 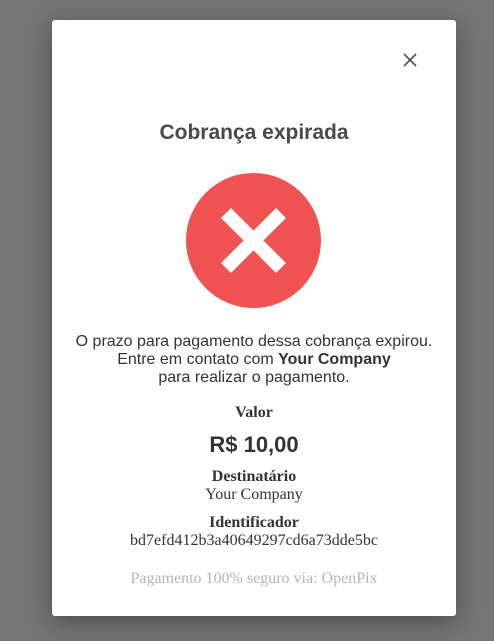 I want to click on close-icon, so click(x=410, y=60).